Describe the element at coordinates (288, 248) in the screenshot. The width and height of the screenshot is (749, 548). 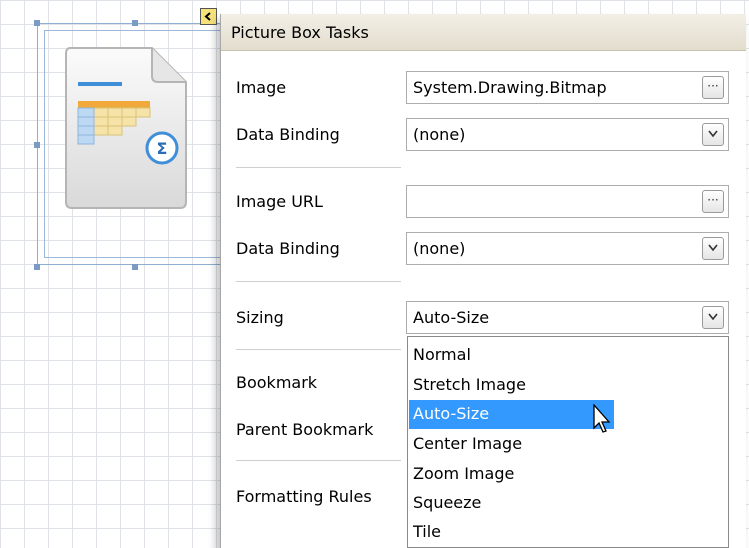
I see `url-data-binding-label: Data Binding` at that location.